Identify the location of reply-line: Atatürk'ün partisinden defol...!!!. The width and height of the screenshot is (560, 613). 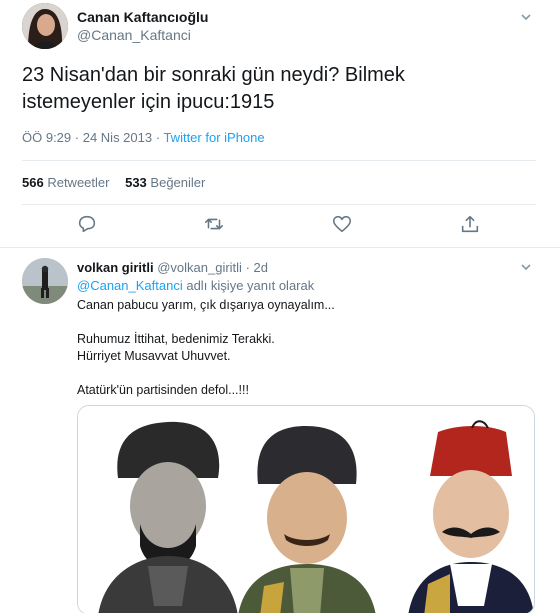
(163, 390).